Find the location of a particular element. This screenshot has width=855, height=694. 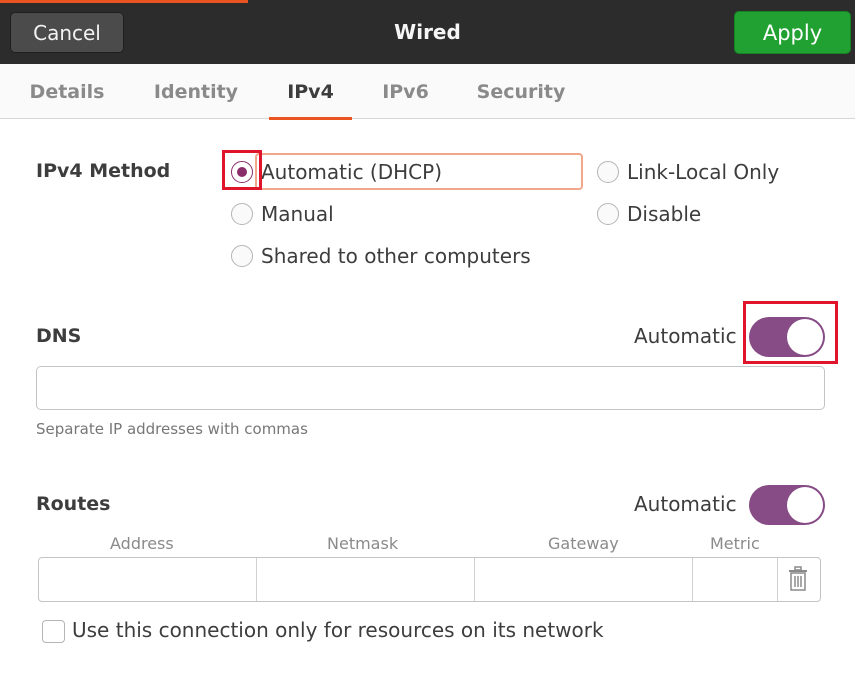

routes-label: Routes is located at coordinates (73, 504).